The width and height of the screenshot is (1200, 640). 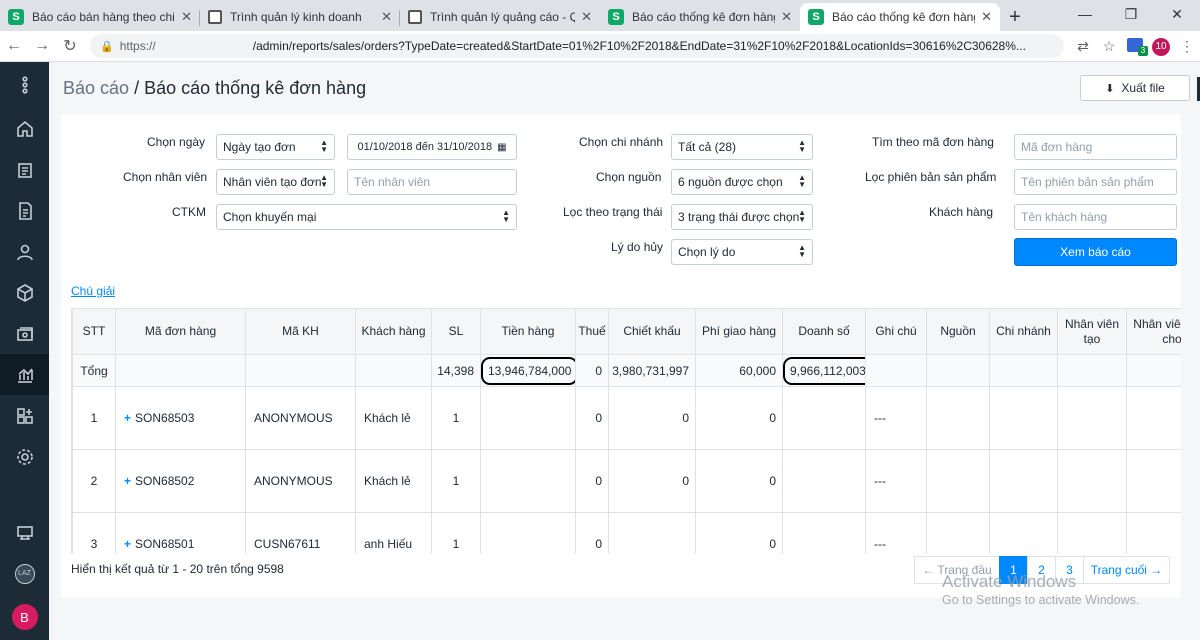 I want to click on breadcrumb-parent: Báo cáo, so click(x=96, y=88).